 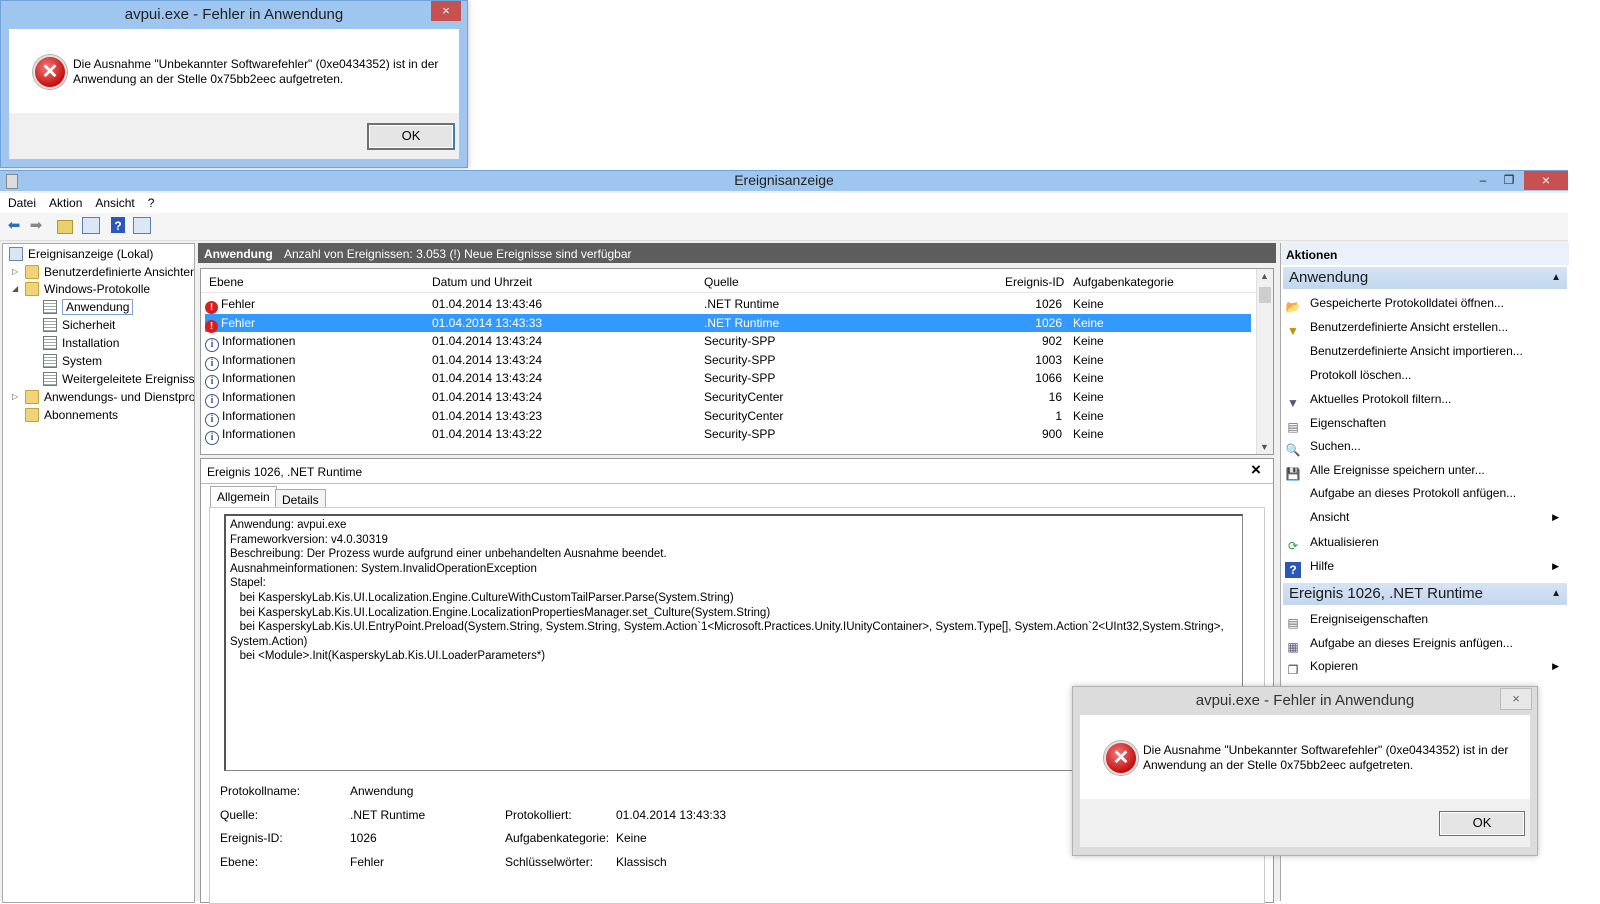 What do you see at coordinates (285, 472) in the screenshot?
I see `detail-title: Ereignis 1026, .NET Runtime` at bounding box center [285, 472].